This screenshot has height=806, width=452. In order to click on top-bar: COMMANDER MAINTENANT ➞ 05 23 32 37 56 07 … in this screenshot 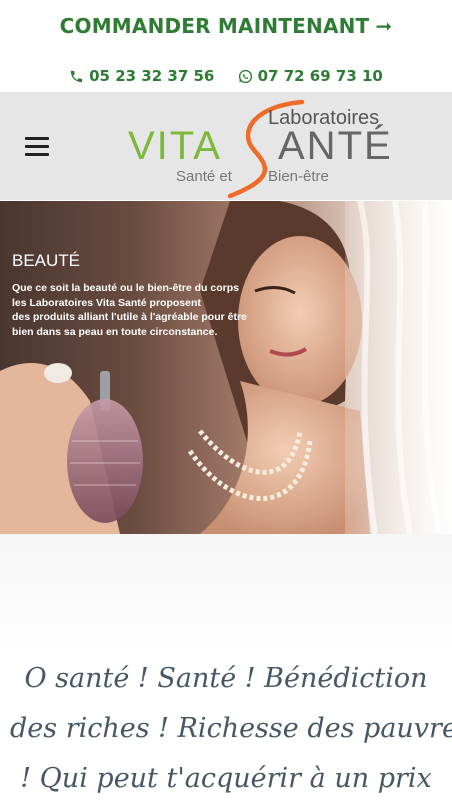, I will do `click(226, 46)`.